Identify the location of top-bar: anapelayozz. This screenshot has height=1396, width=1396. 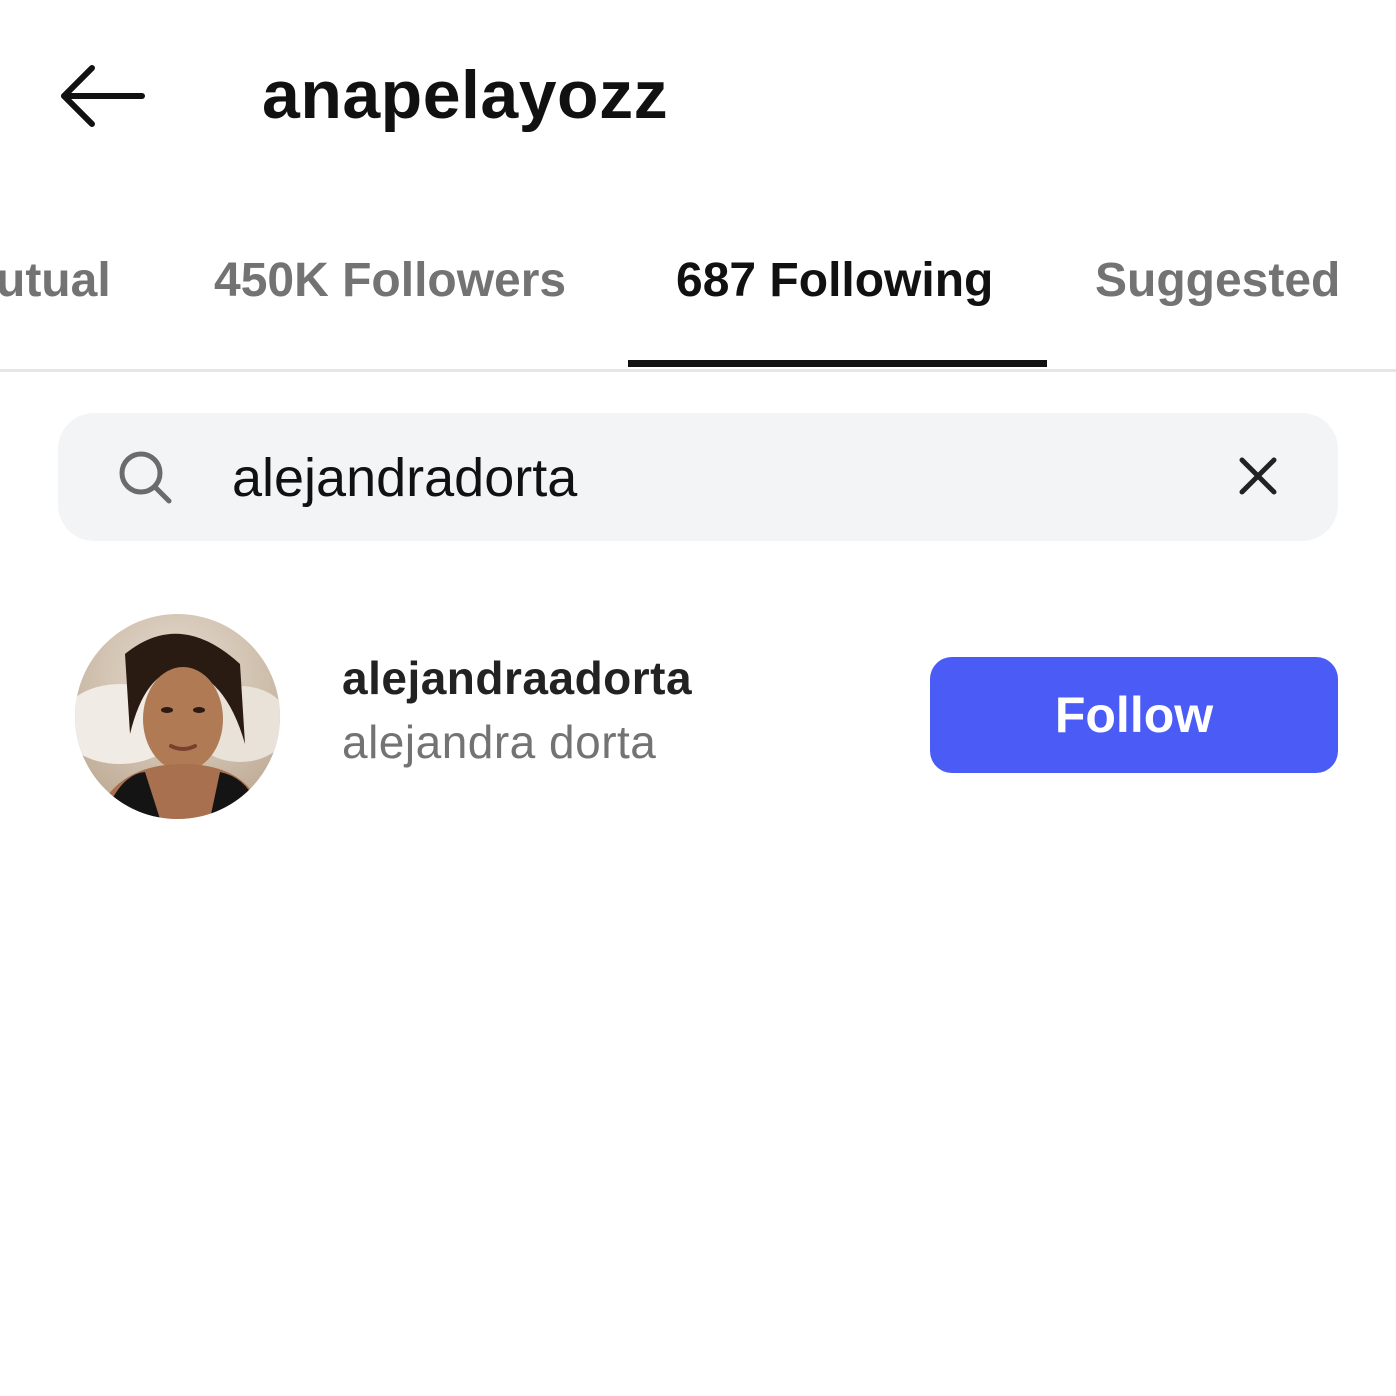
(698, 95).